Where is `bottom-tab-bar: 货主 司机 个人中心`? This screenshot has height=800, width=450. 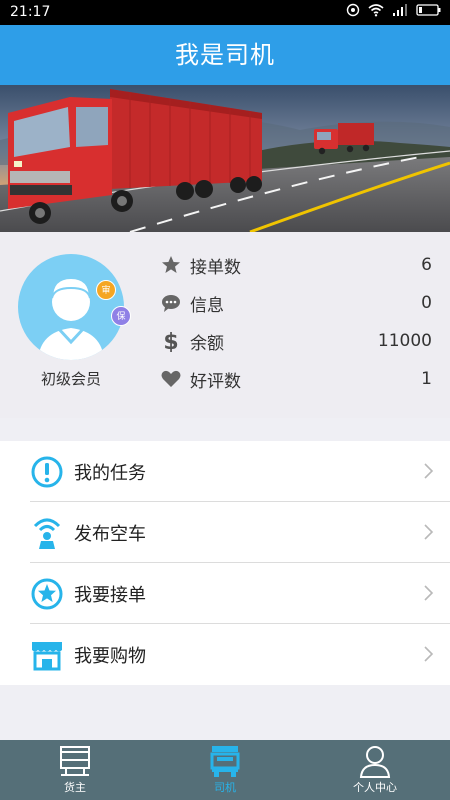
bottom-tab-bar: 货主 司机 个人中心 is located at coordinates (225, 770).